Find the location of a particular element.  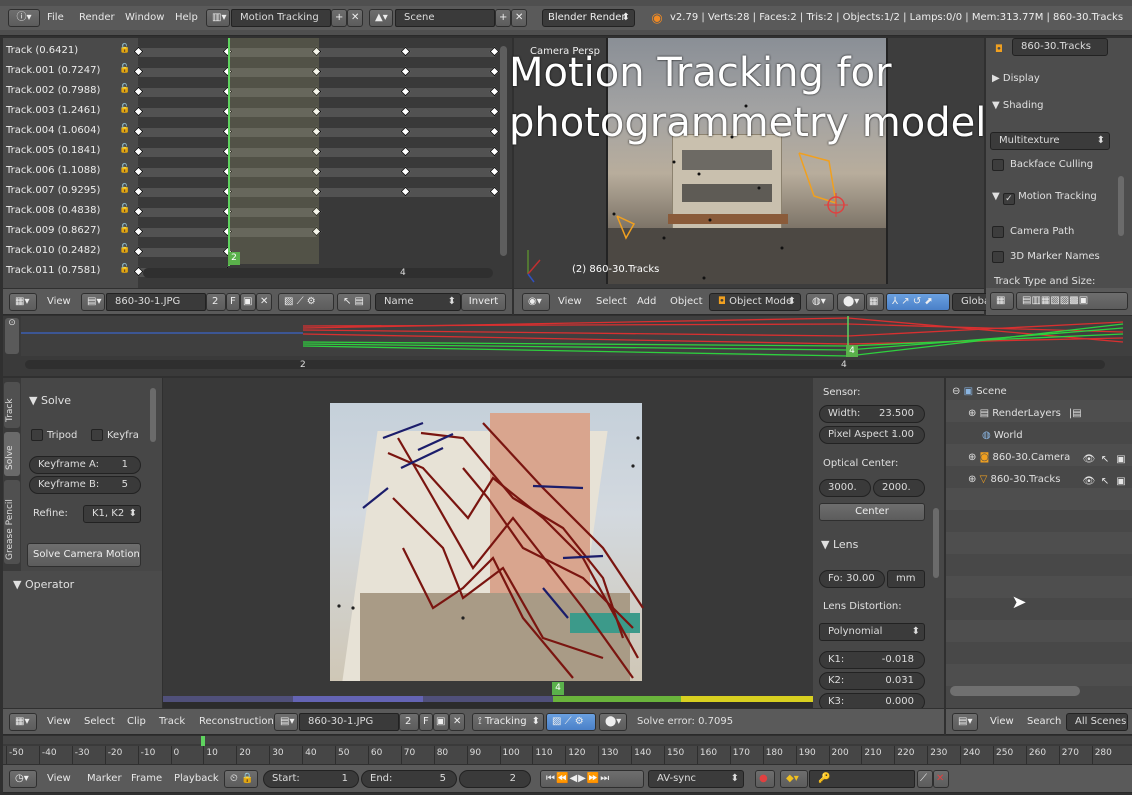

tab-track: Track is located at coordinates (12, 405).